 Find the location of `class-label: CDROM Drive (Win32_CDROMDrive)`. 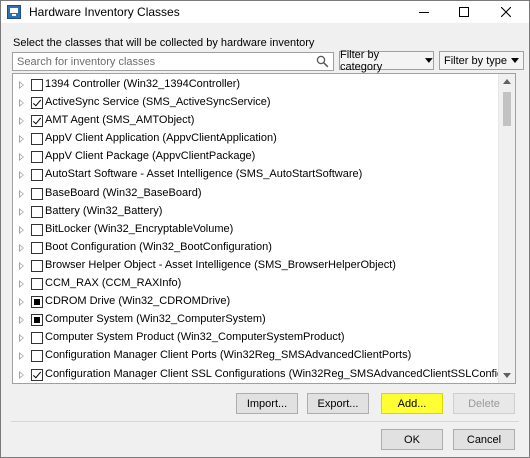

class-label: CDROM Drive (Win32_CDROMDrive) is located at coordinates (138, 301).